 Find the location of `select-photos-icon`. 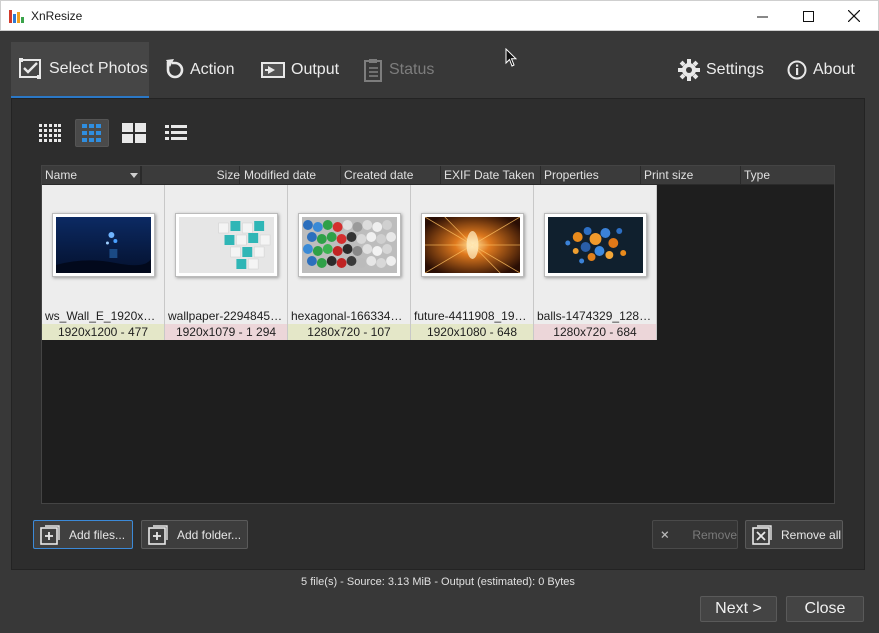

select-photos-icon is located at coordinates (30, 68).